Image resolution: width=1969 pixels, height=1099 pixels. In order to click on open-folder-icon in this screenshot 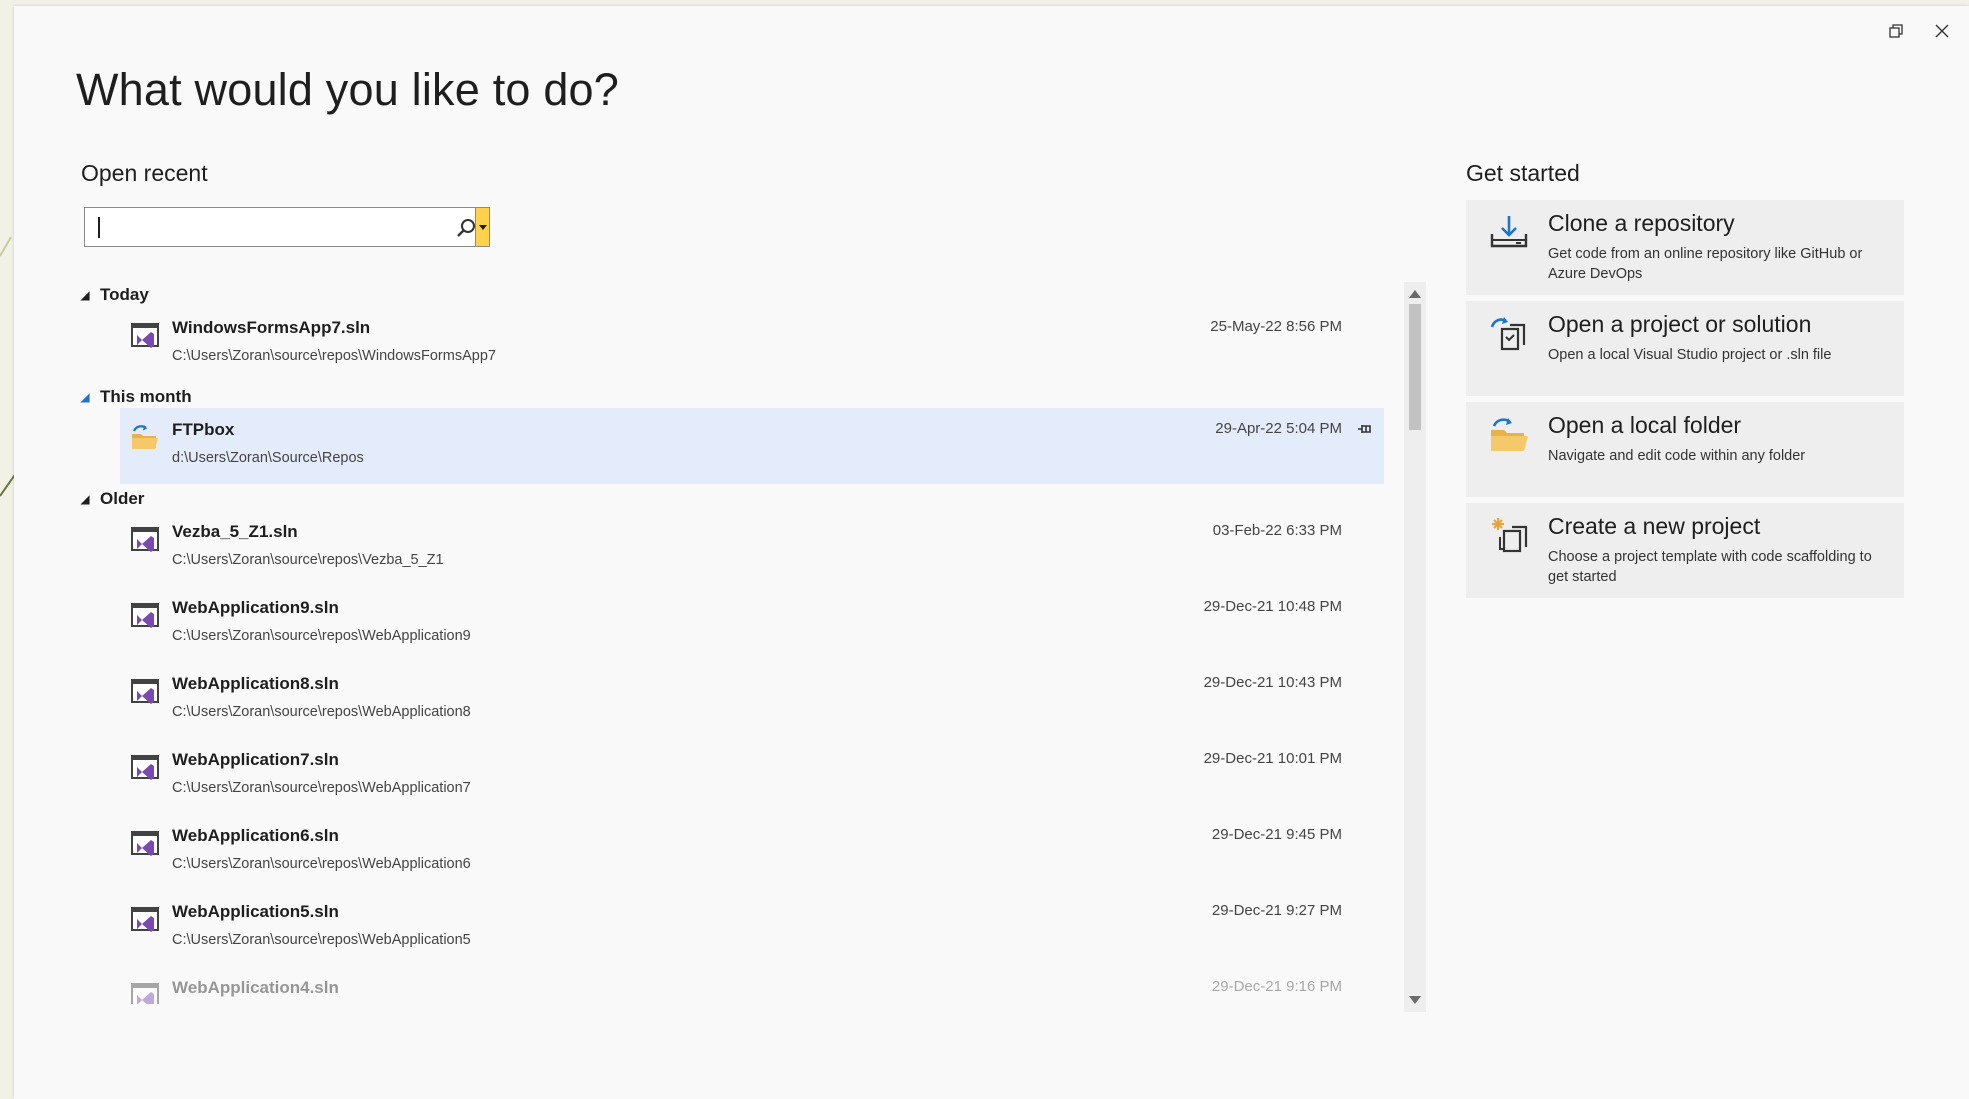, I will do `click(1509, 434)`.